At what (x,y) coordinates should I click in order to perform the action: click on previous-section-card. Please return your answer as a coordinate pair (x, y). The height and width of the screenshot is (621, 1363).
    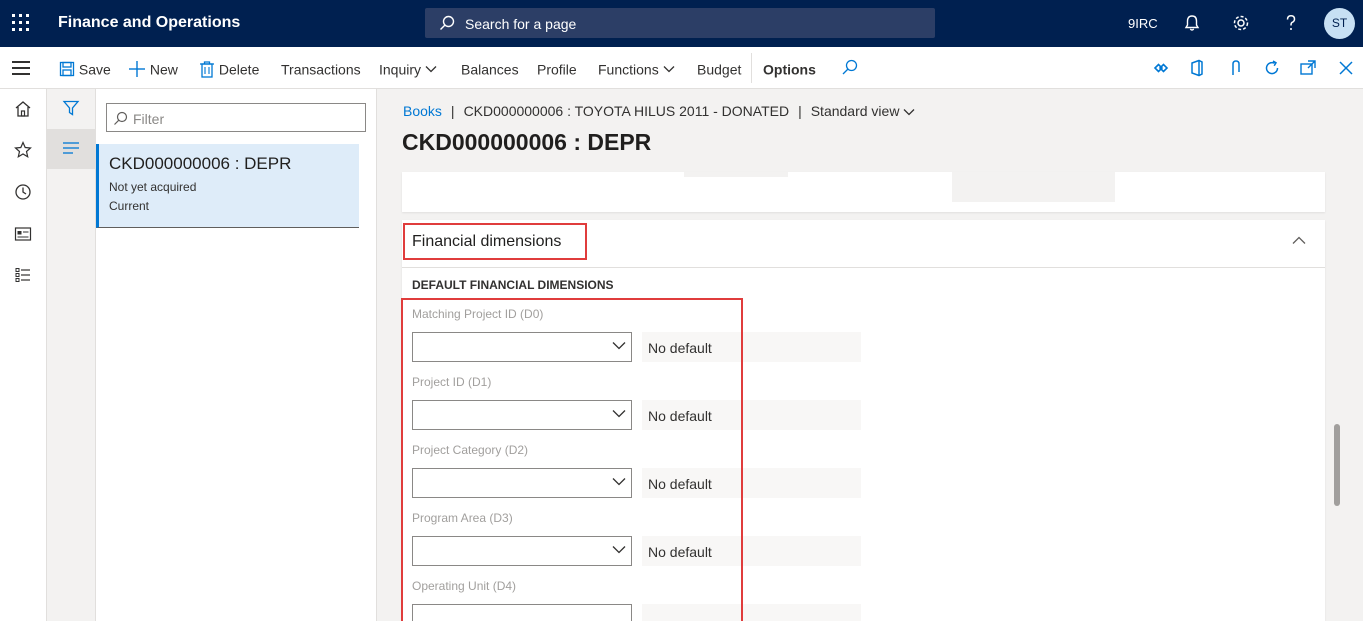
    Looking at the image, I should click on (863, 192).